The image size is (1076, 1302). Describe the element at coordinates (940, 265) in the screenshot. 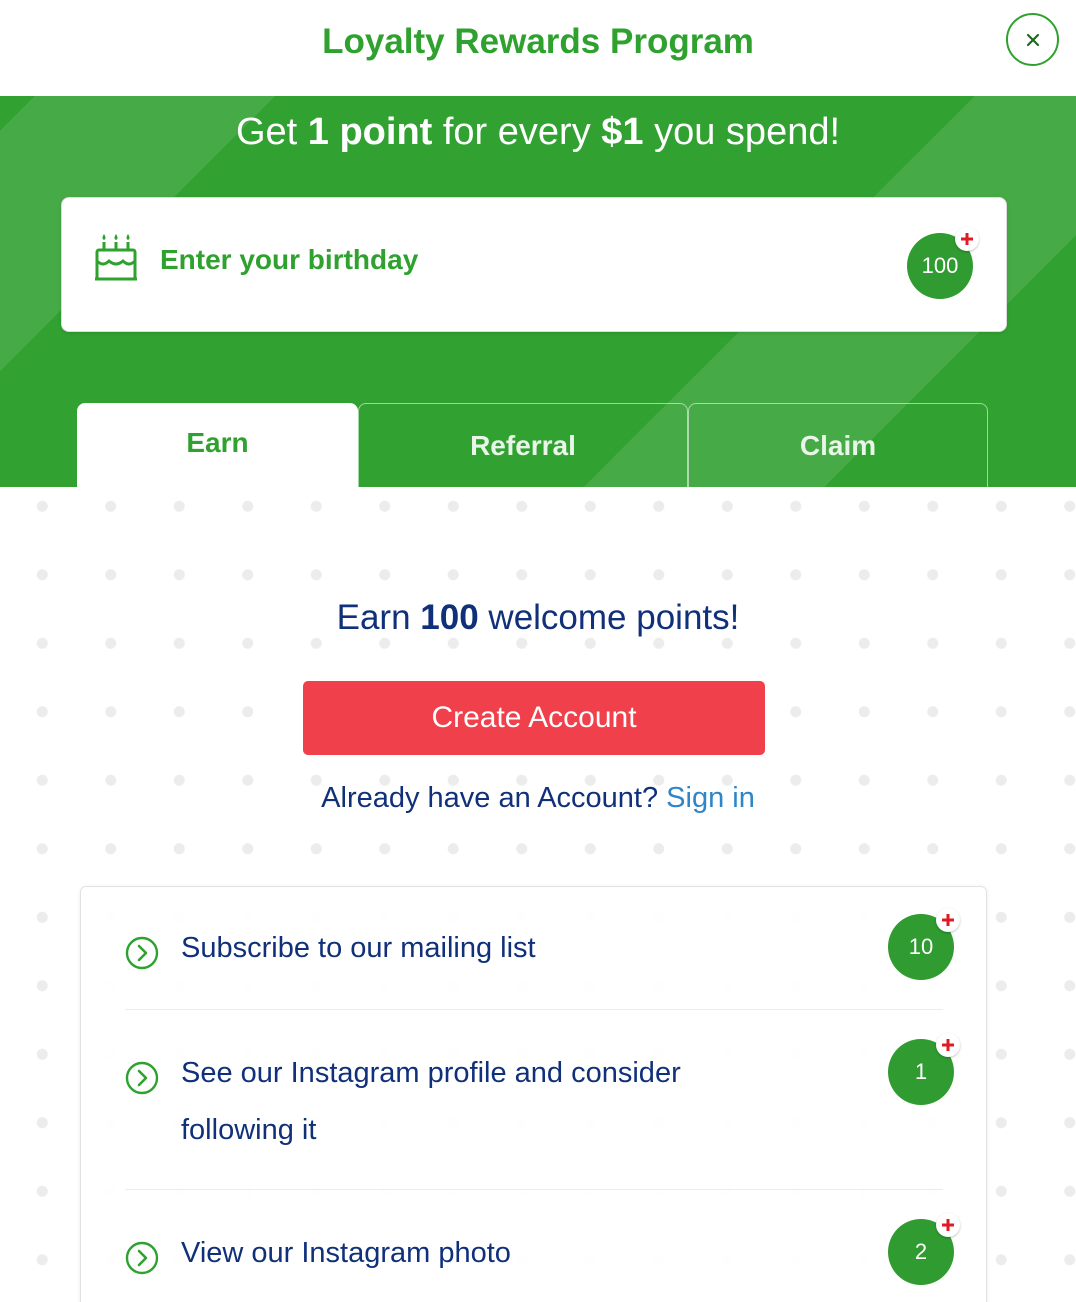

I see `points-value: 100` at that location.